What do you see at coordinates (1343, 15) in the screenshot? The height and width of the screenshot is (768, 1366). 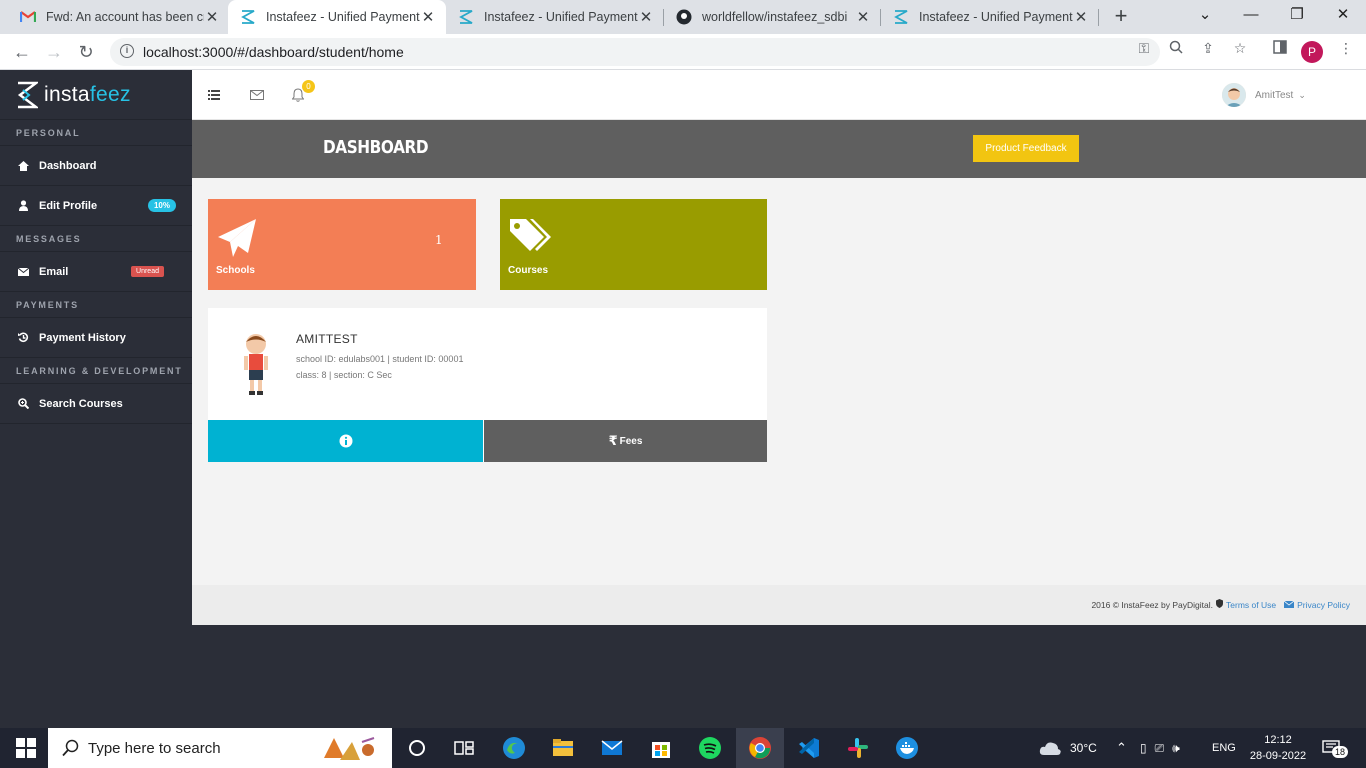 I see `close-window-button: ✕` at bounding box center [1343, 15].